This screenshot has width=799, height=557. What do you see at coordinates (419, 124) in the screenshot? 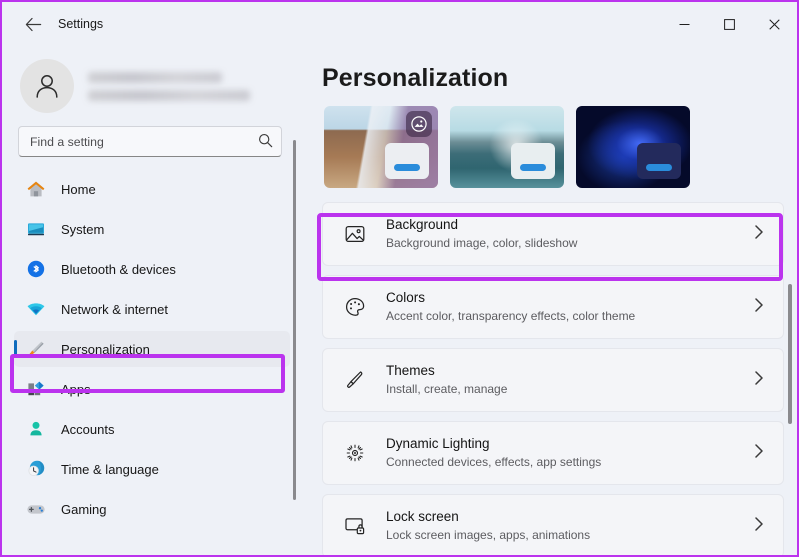
I see `image-icon` at bounding box center [419, 124].